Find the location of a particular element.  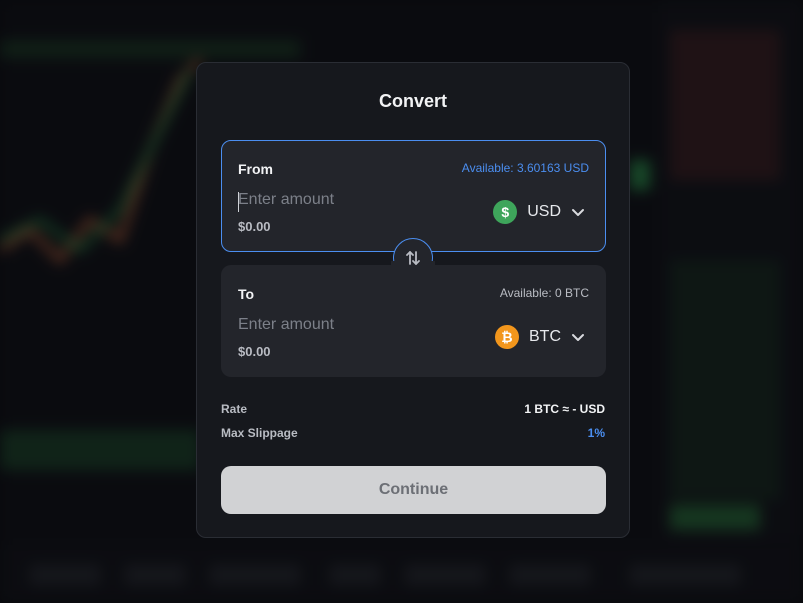

from-amount-input is located at coordinates (338, 200).